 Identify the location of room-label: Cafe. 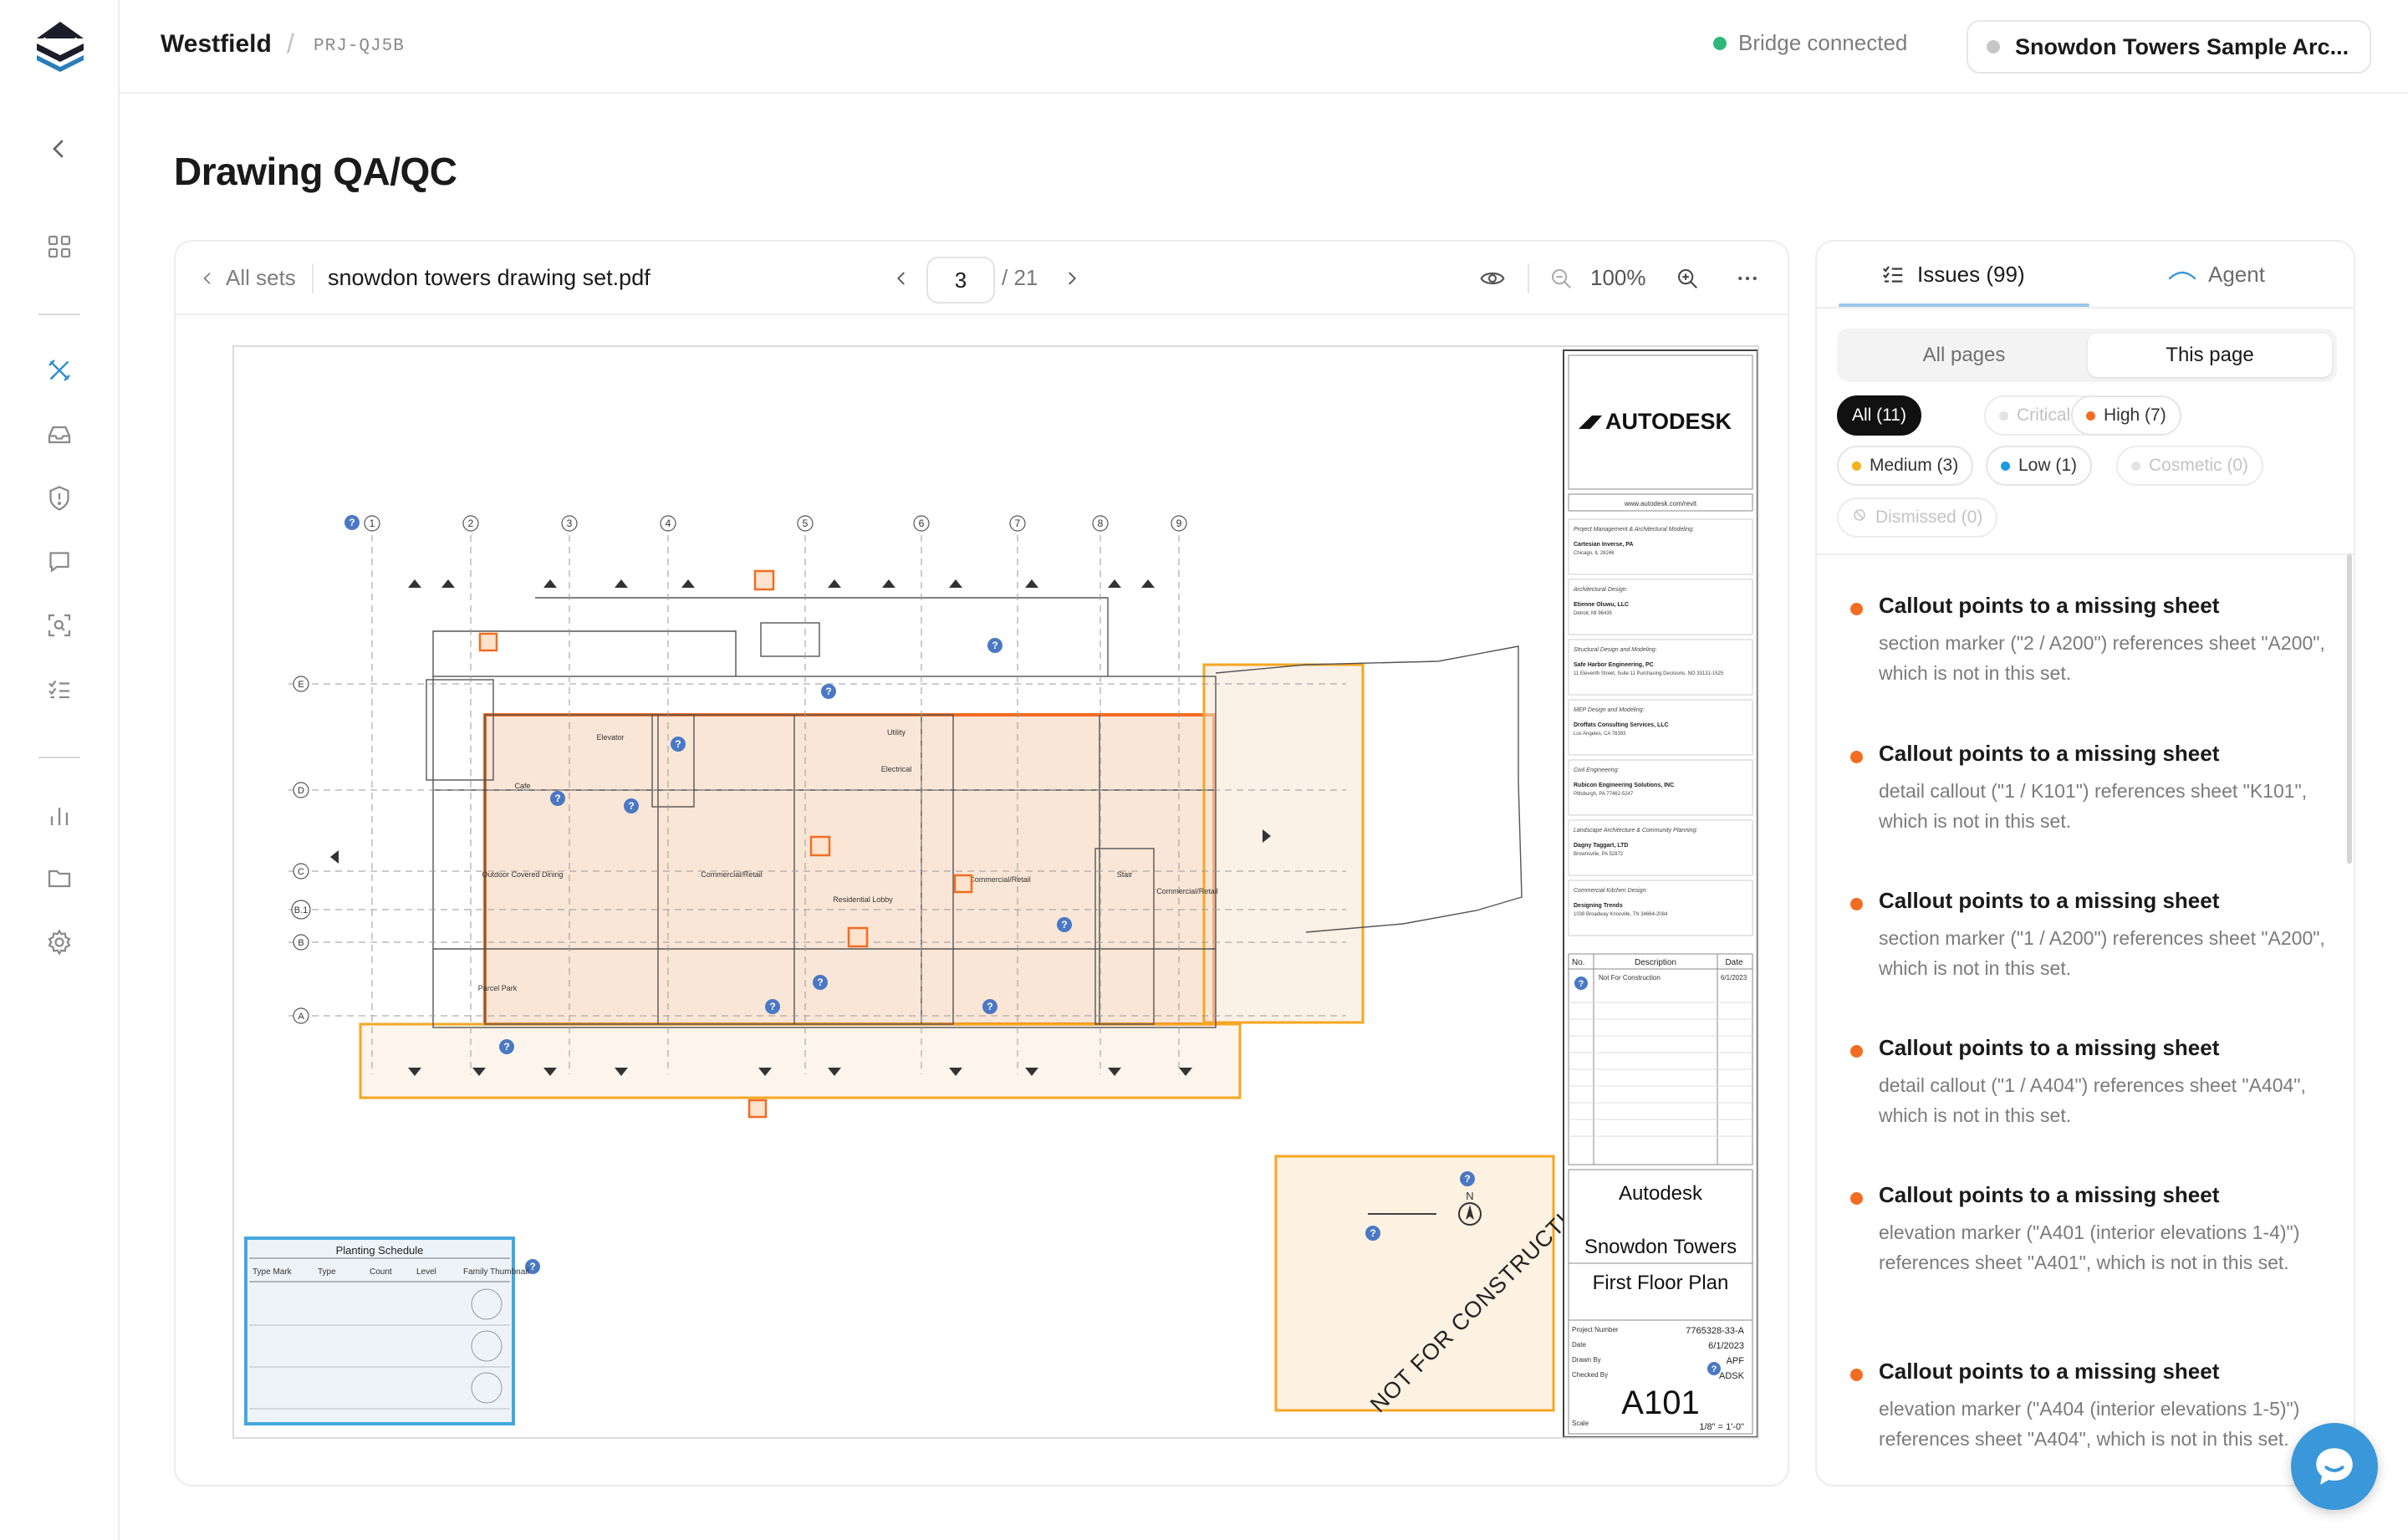
(522, 786).